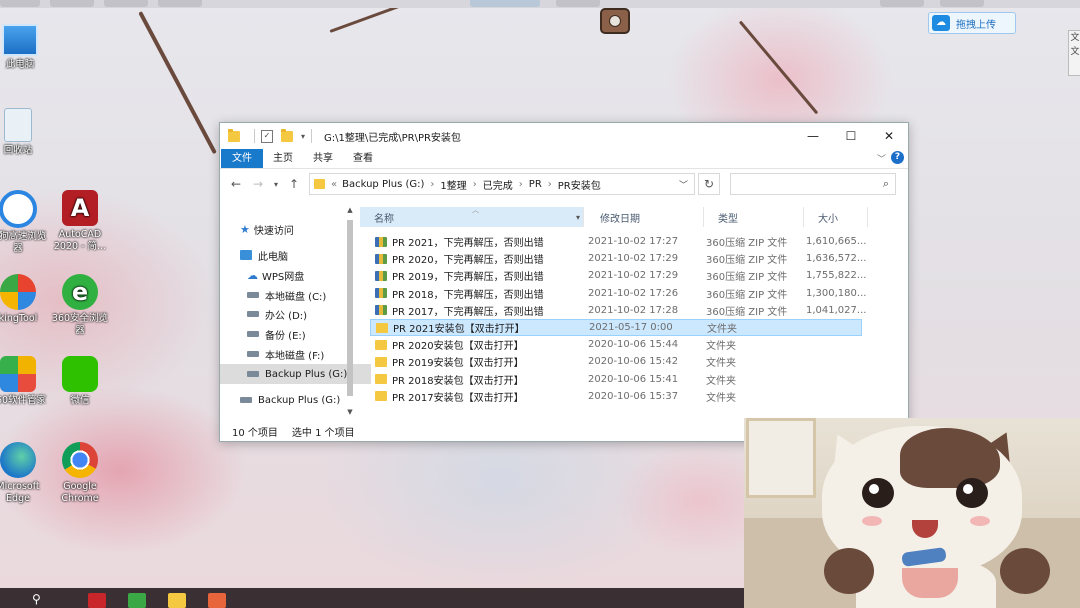 This screenshot has width=1080, height=608. Describe the element at coordinates (303, 136) in the screenshot. I see `customize-quick-access-icon: ▾` at that location.